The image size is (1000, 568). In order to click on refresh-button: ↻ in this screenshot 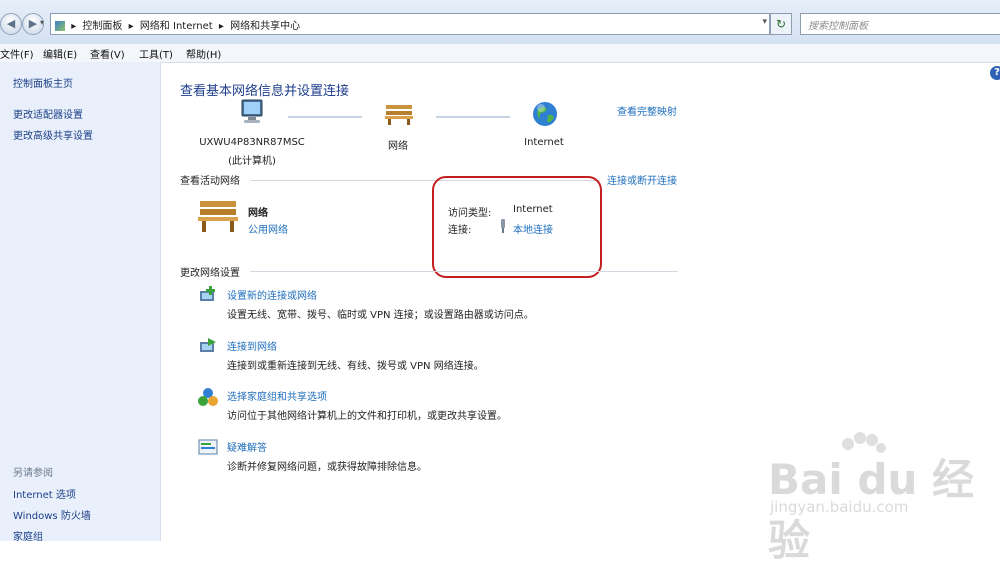, I will do `click(781, 24)`.